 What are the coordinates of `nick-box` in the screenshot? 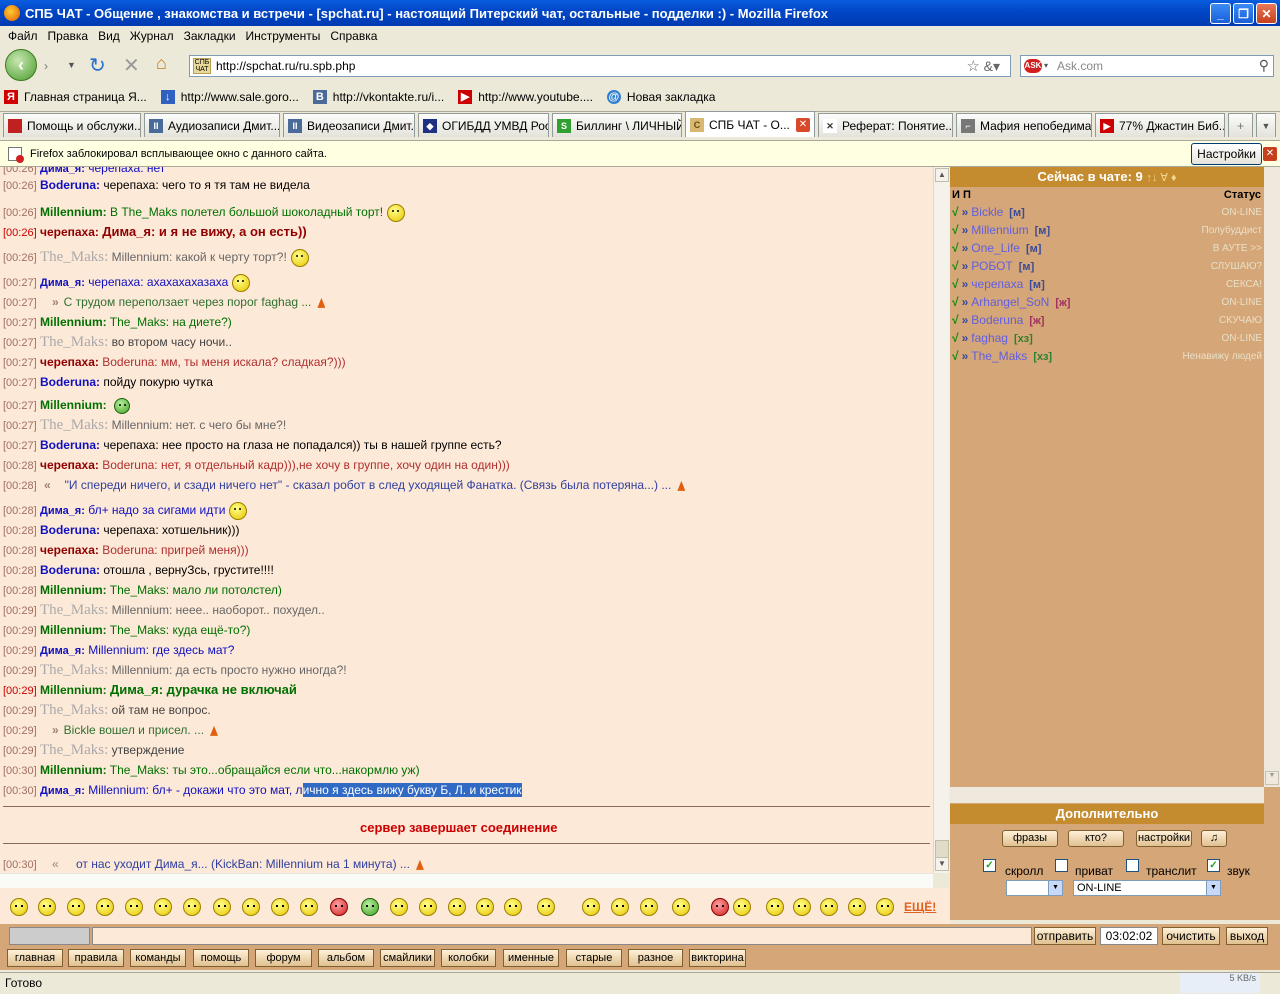 It's located at (49, 936).